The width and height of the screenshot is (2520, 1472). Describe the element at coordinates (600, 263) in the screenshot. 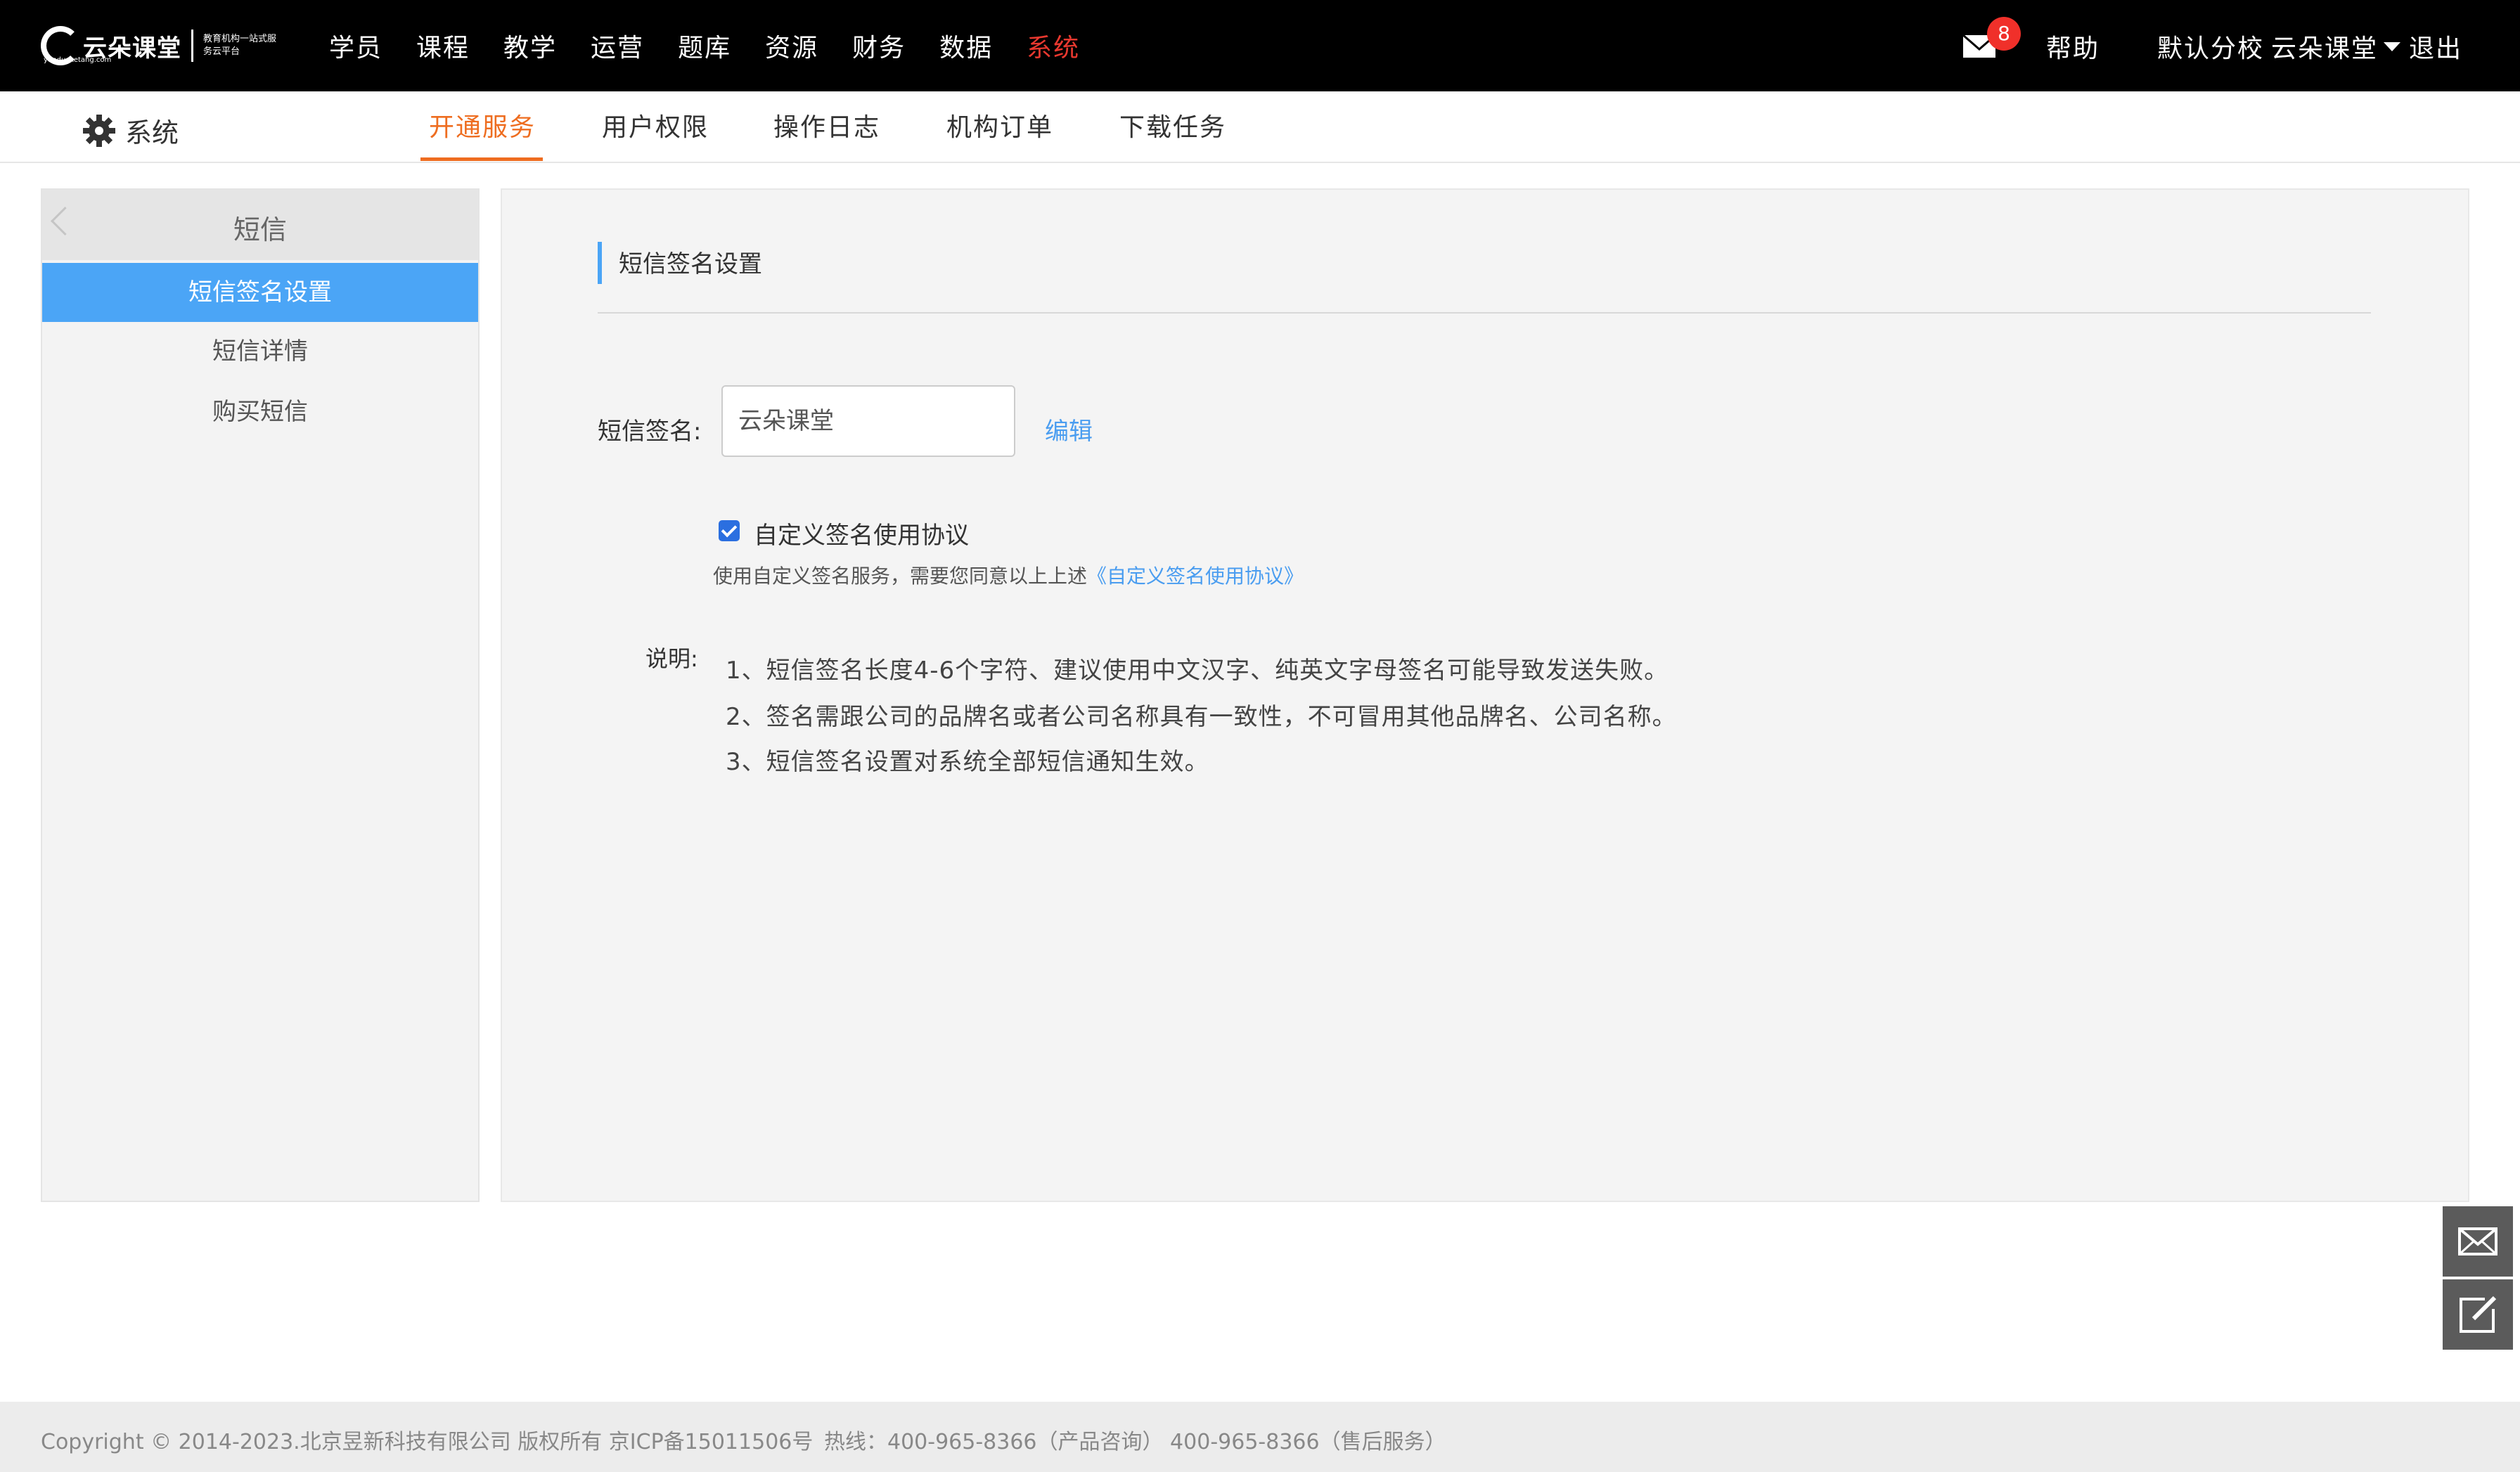

I see `section-accent-bar` at that location.